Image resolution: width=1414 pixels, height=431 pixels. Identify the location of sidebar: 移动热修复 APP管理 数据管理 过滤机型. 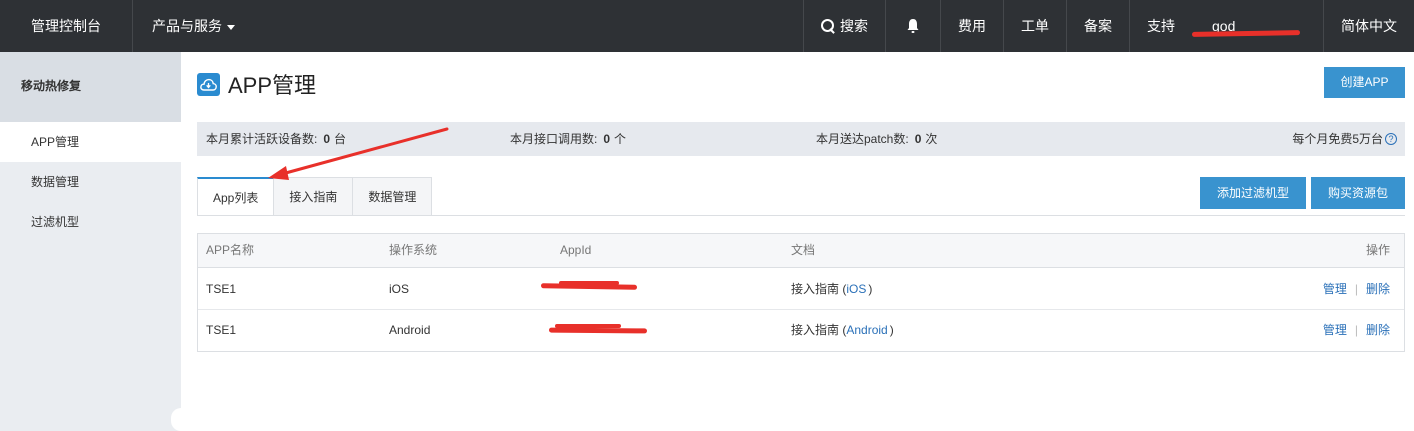
(90, 241).